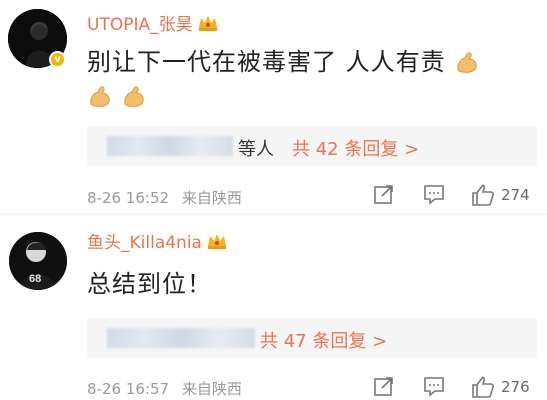  Describe the element at coordinates (515, 387) in the screenshot. I see `like-count: 276` at that location.